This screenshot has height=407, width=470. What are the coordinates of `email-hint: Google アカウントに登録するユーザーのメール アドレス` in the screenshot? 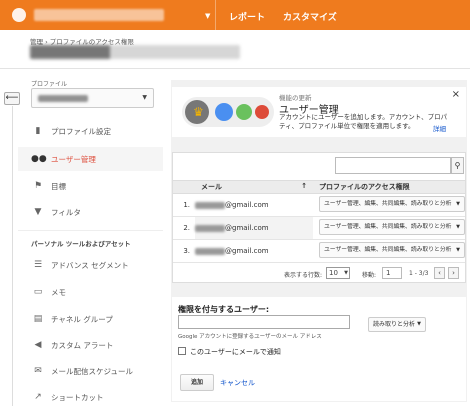 It's located at (250, 337).